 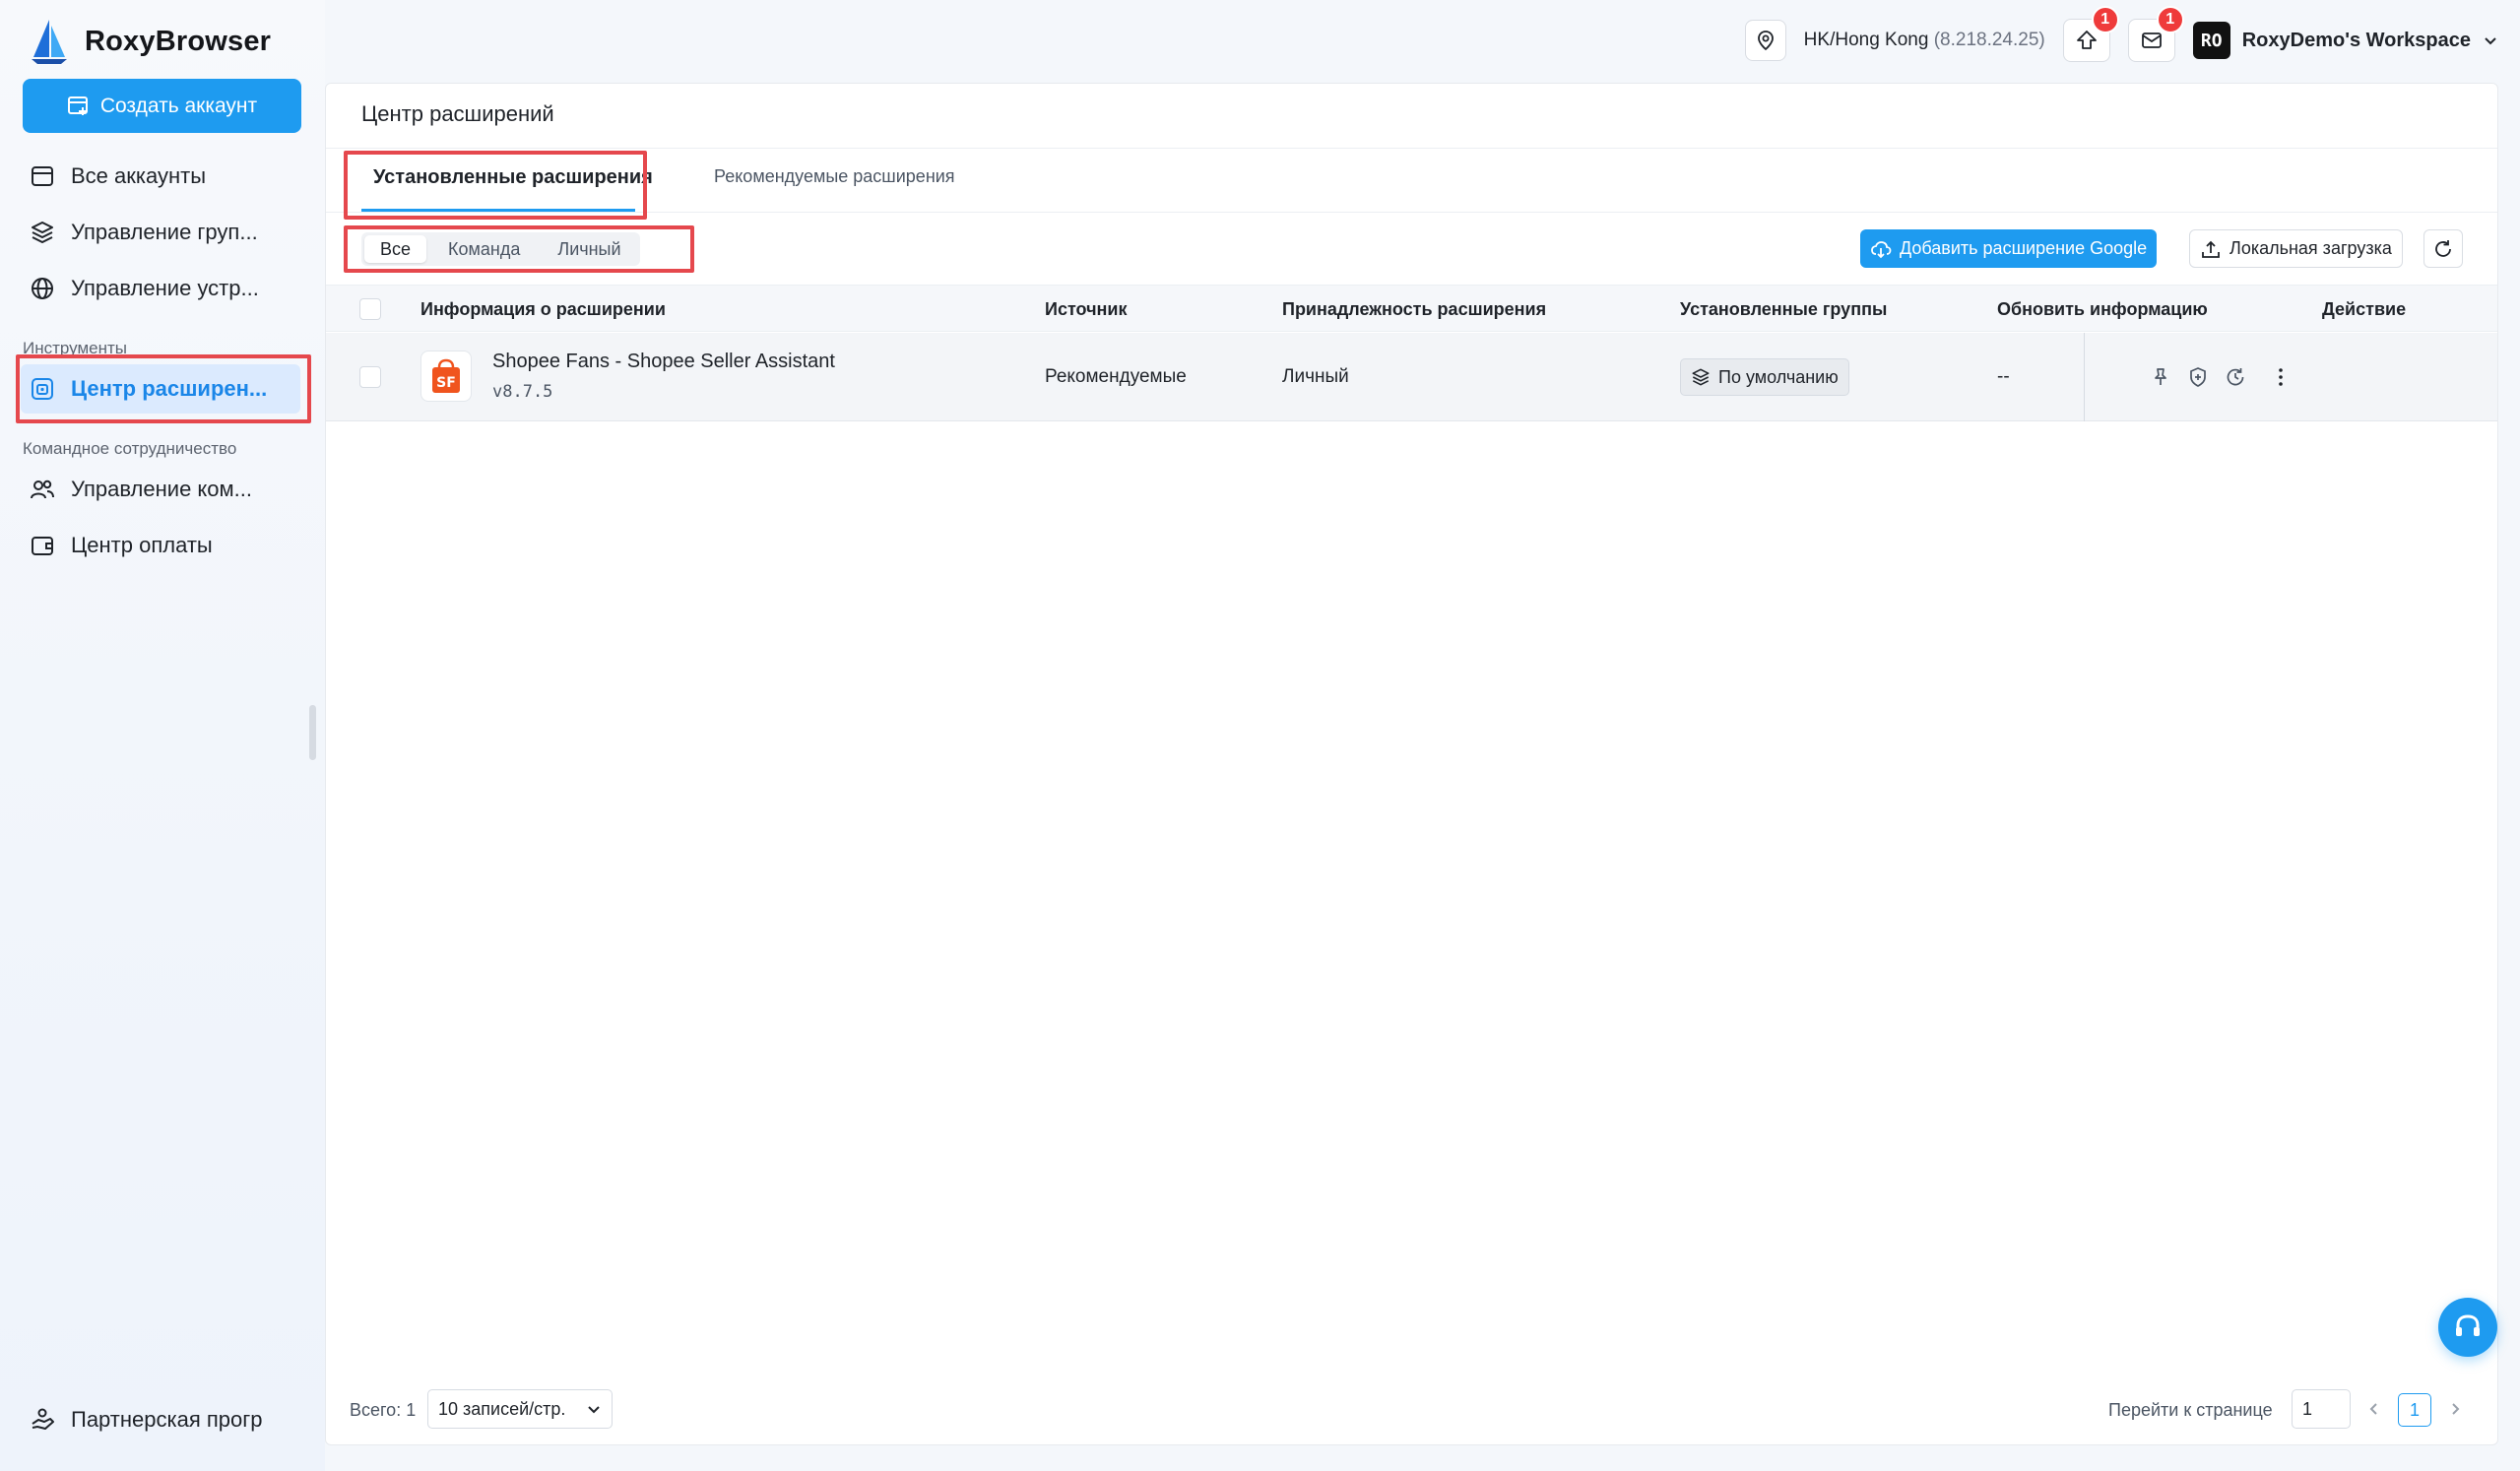 I want to click on upload-icon, so click(x=2211, y=249).